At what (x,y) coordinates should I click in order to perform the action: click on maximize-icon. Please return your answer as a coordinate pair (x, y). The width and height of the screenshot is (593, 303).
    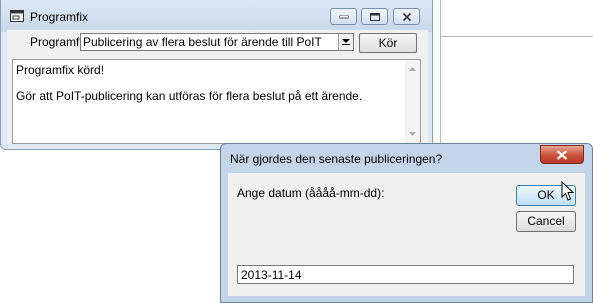
    Looking at the image, I should click on (374, 16).